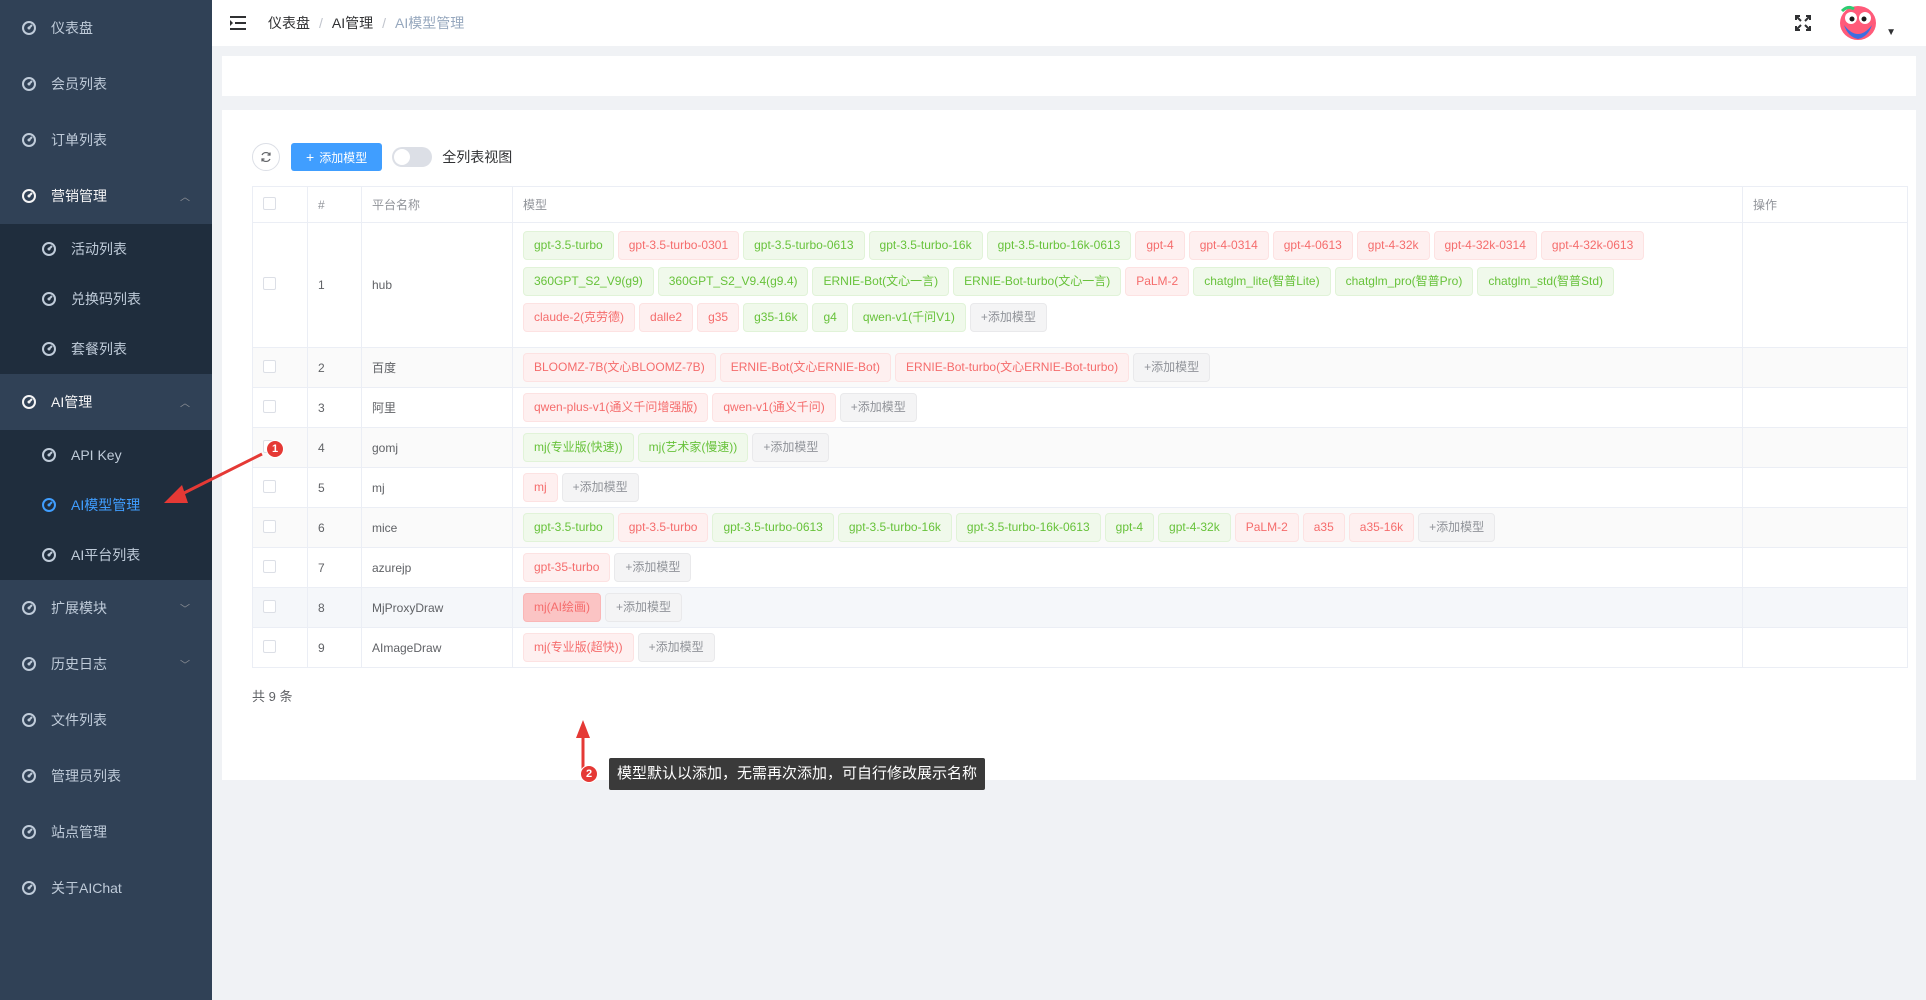  Describe the element at coordinates (678, 245) in the screenshot. I see `model-tag: gpt-3.5-turbo-0301` at that location.